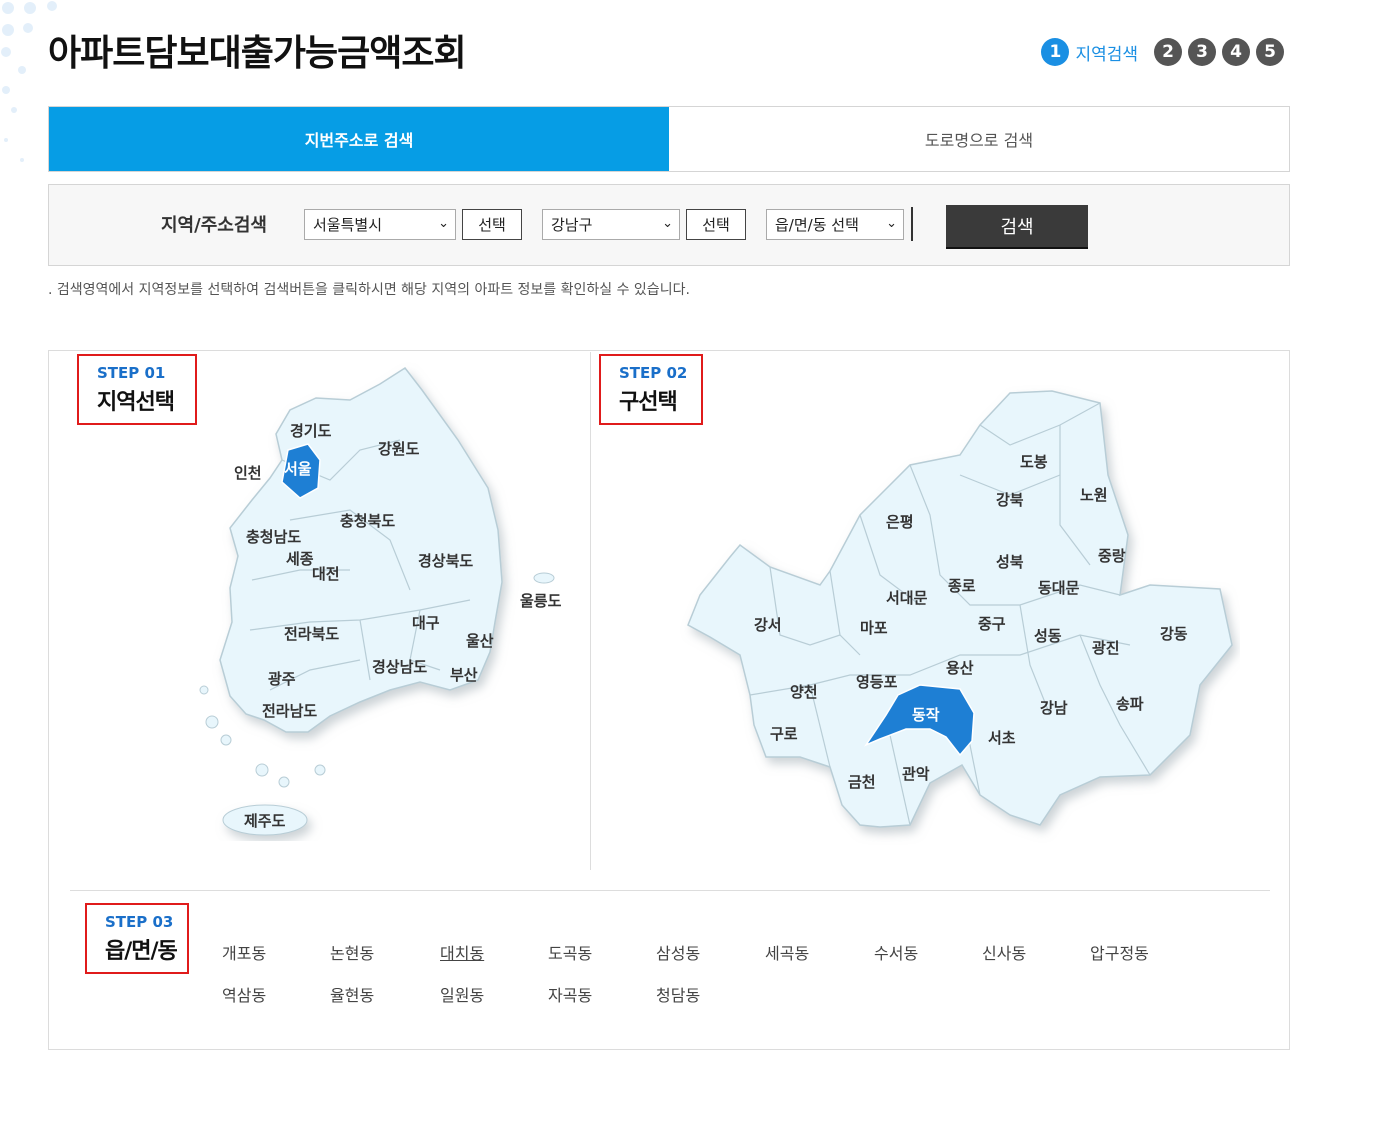  Describe the element at coordinates (492, 224) in the screenshot. I see `sido-select-button: 선택` at that location.